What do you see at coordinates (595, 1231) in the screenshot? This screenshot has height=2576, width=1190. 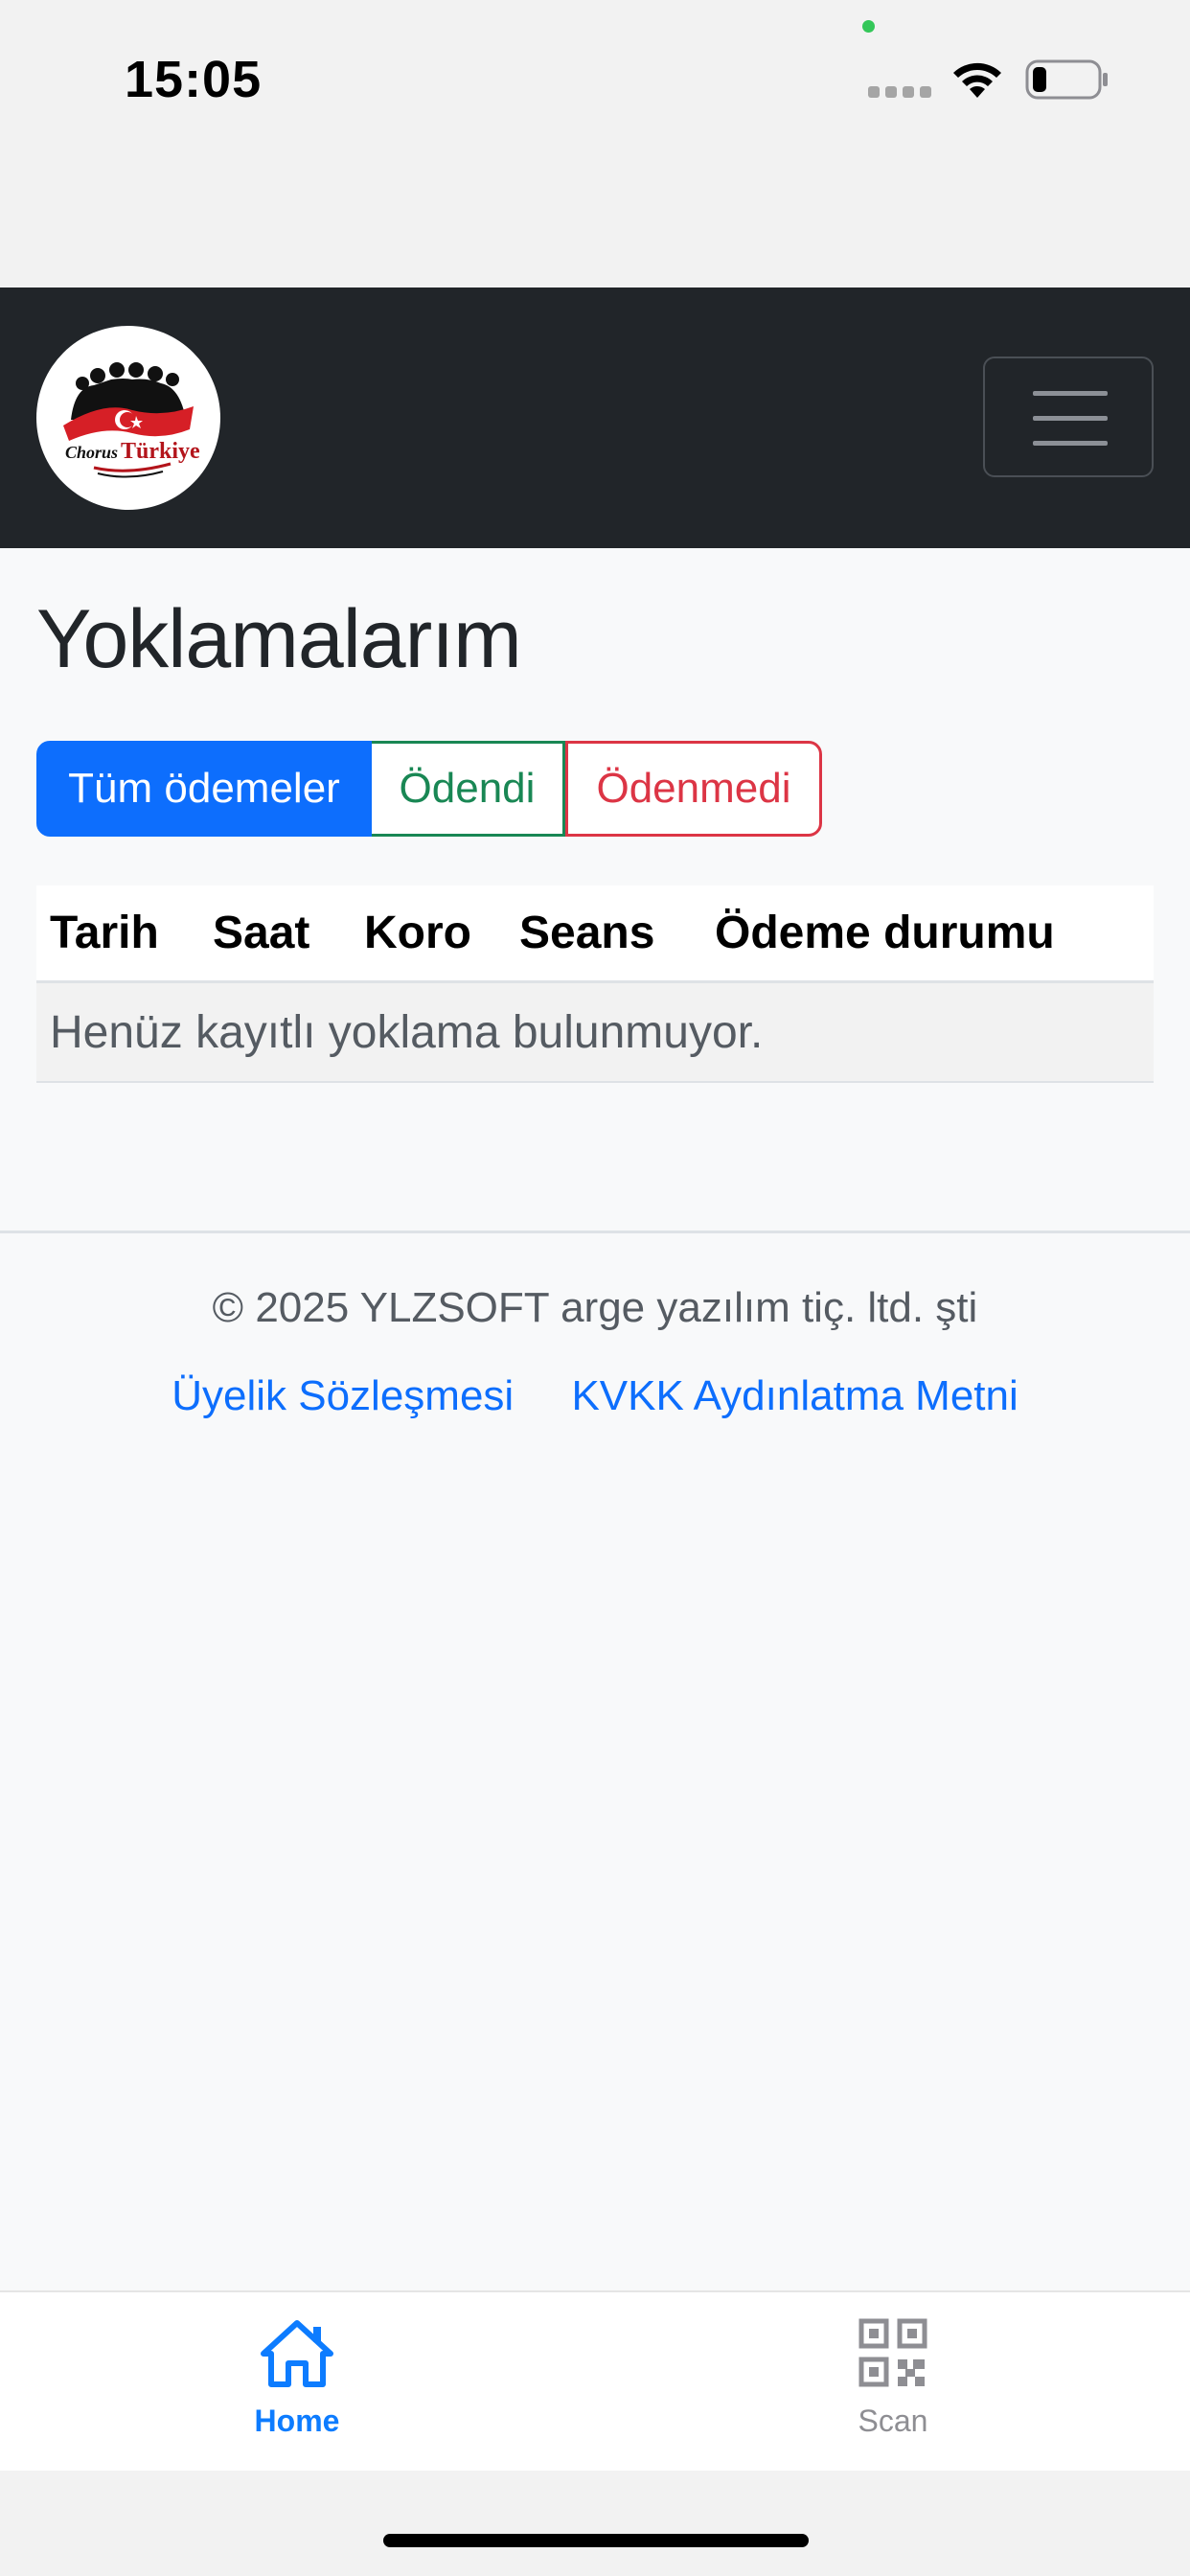 I see `footer-divider` at bounding box center [595, 1231].